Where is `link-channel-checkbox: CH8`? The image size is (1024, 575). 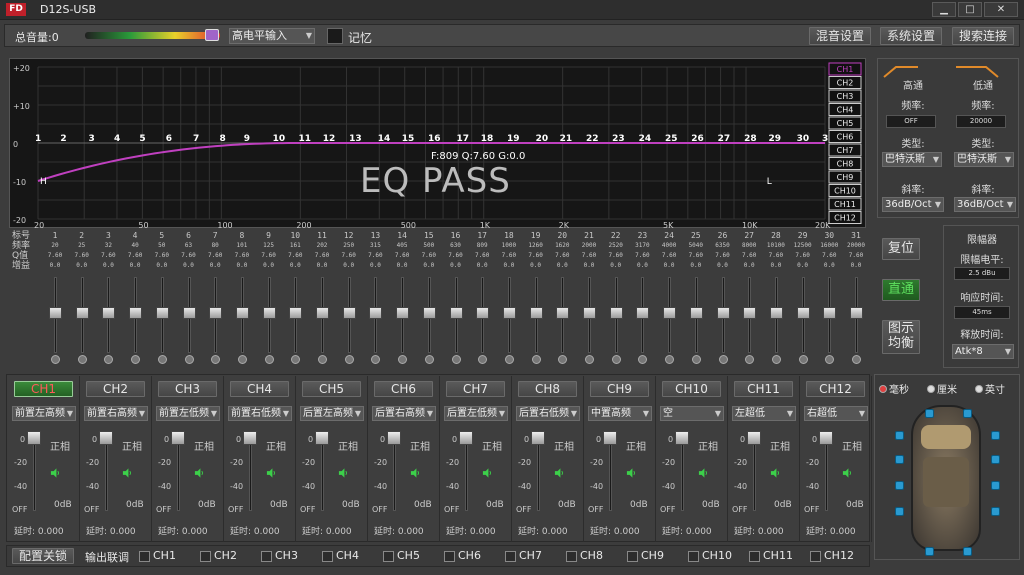
link-channel-checkbox: CH8 is located at coordinates (584, 555).